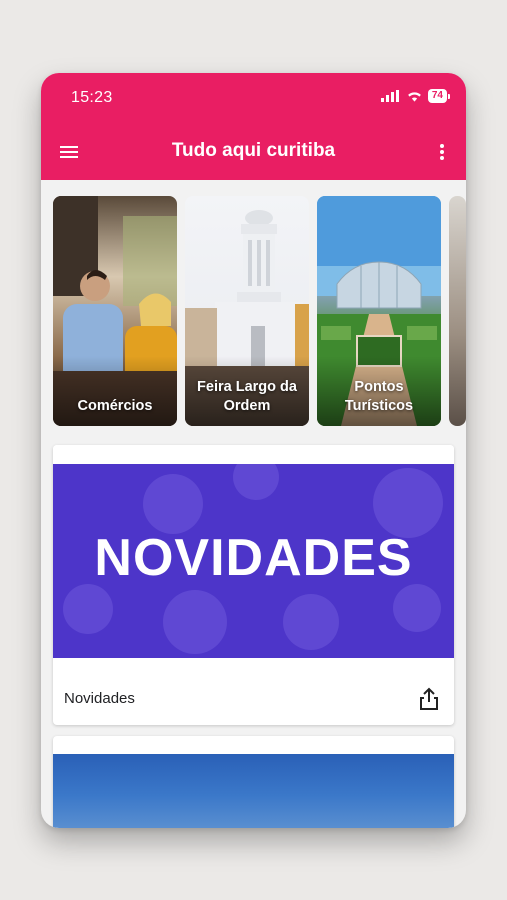 This screenshot has width=507, height=900. What do you see at coordinates (457, 311) in the screenshot?
I see `category-card-partial` at bounding box center [457, 311].